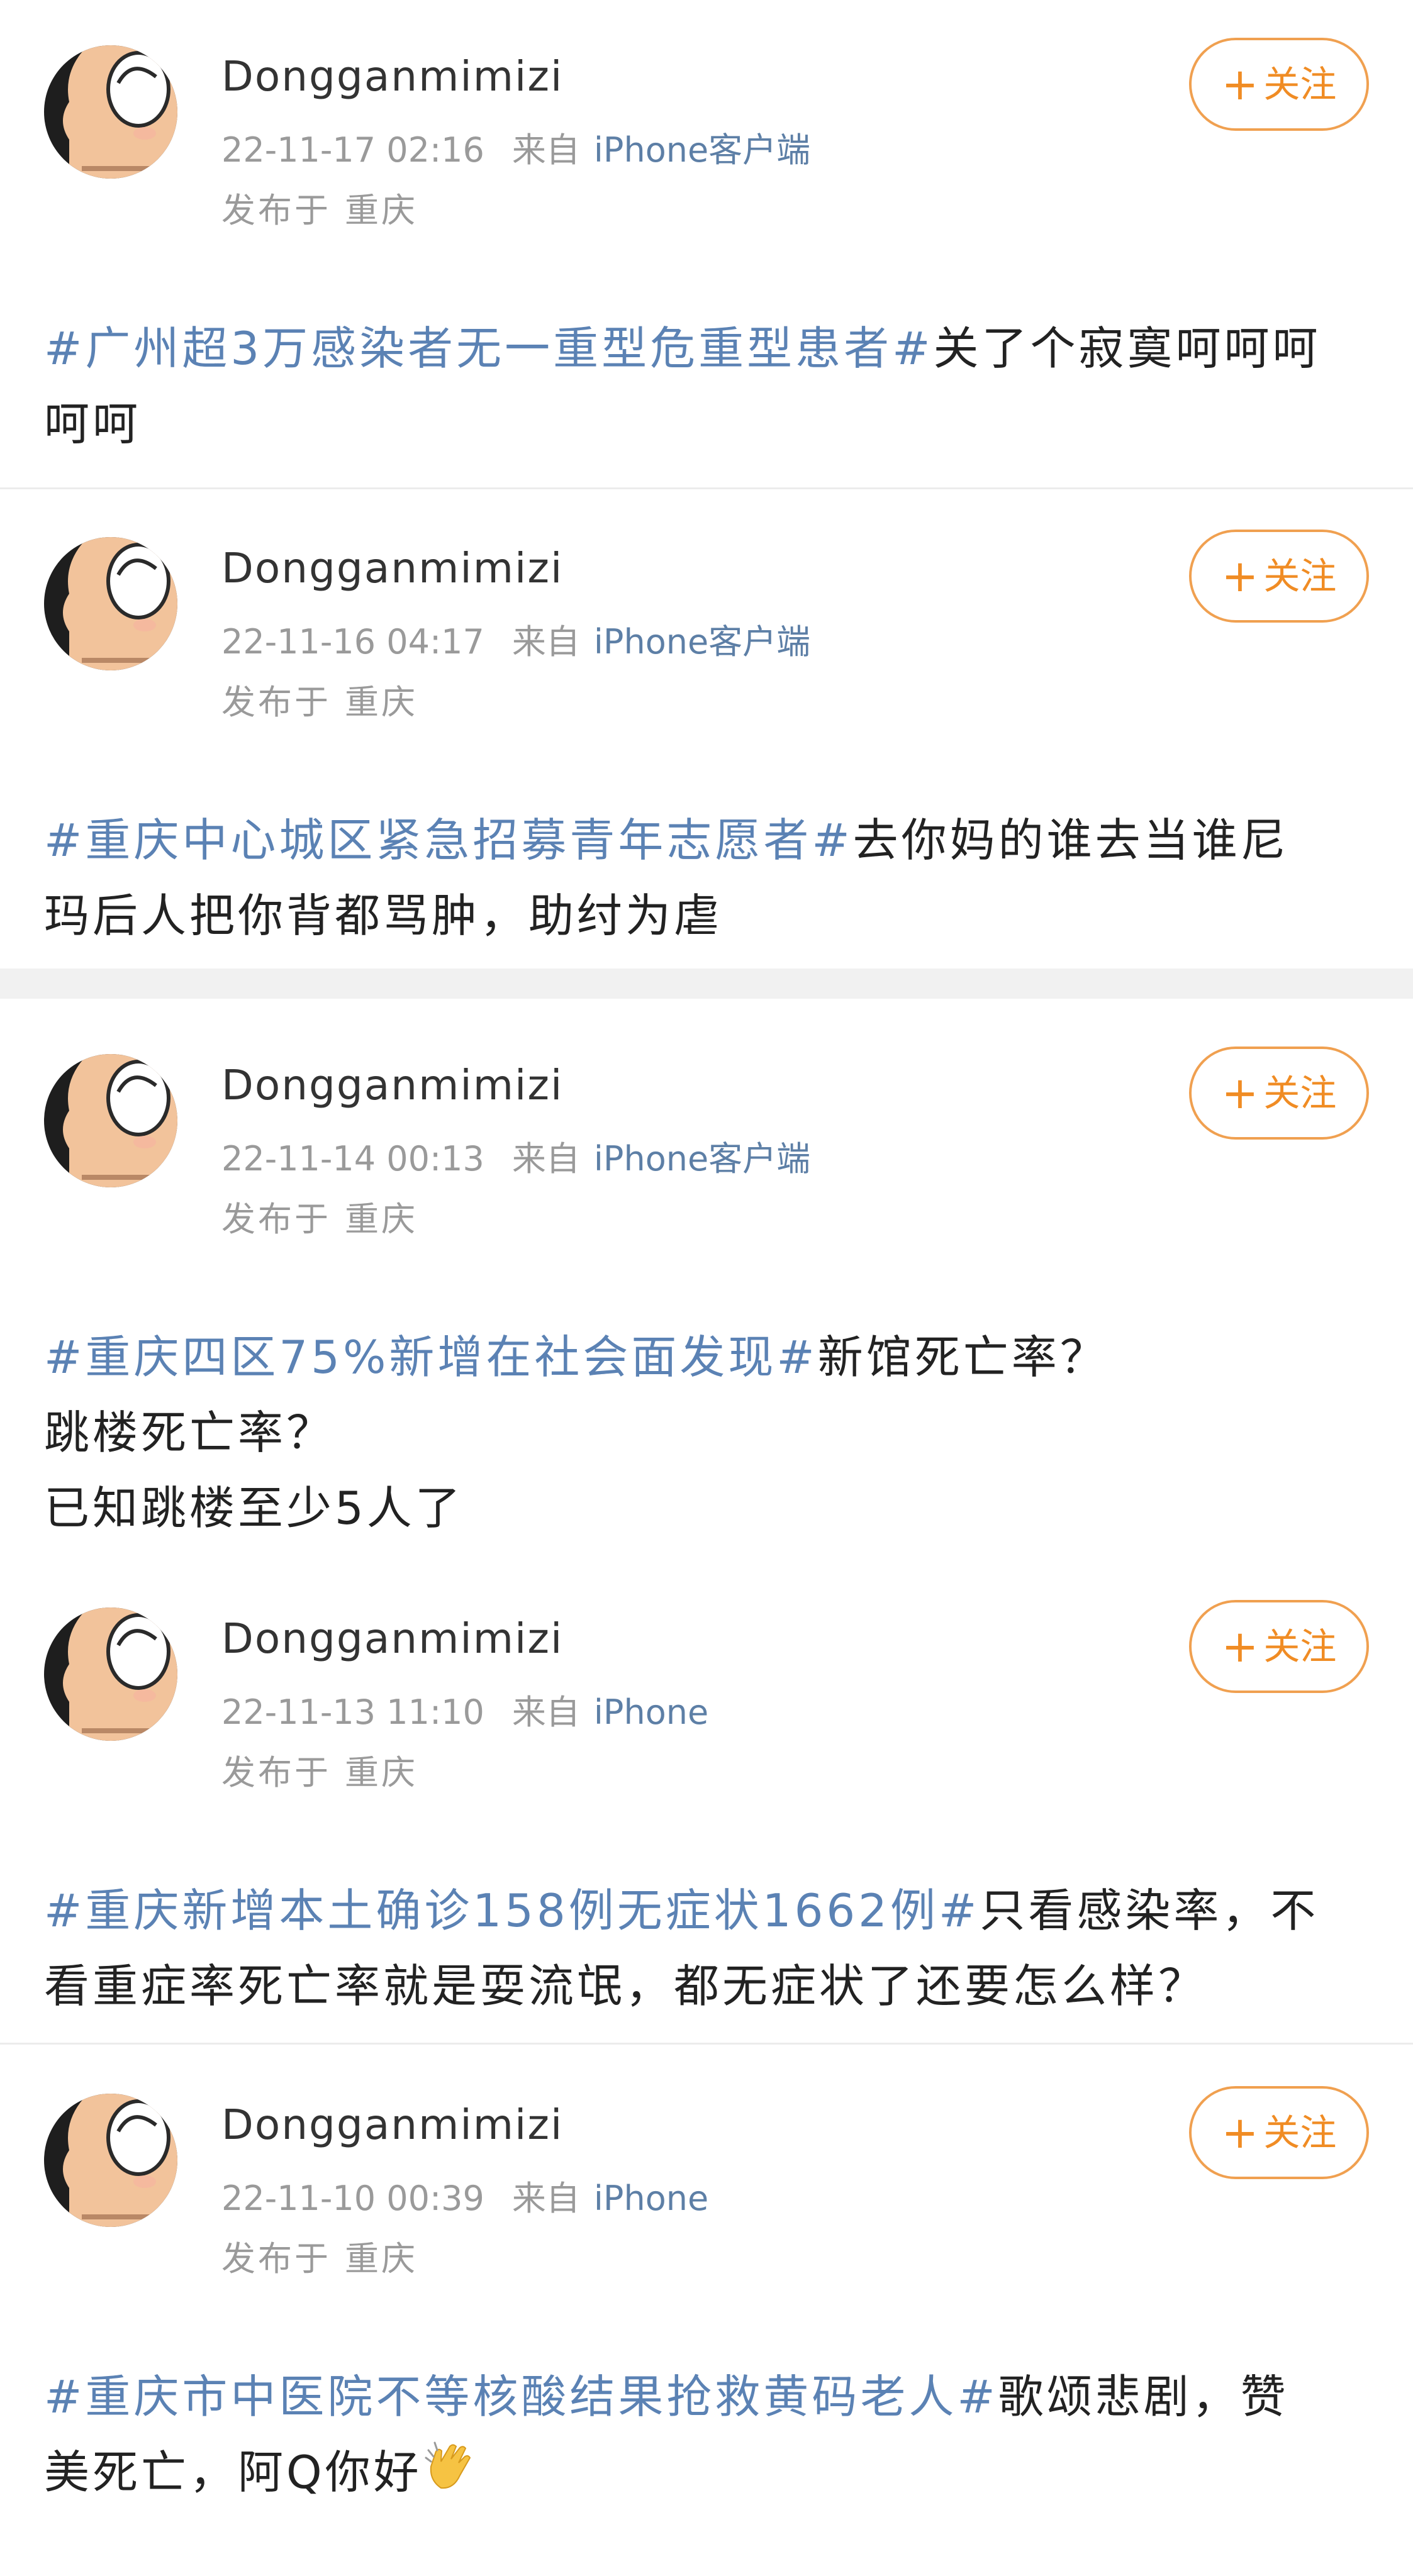 The image size is (1413, 2576). I want to click on content-line: 美死亡，阿Q你好, so click(707, 2472).